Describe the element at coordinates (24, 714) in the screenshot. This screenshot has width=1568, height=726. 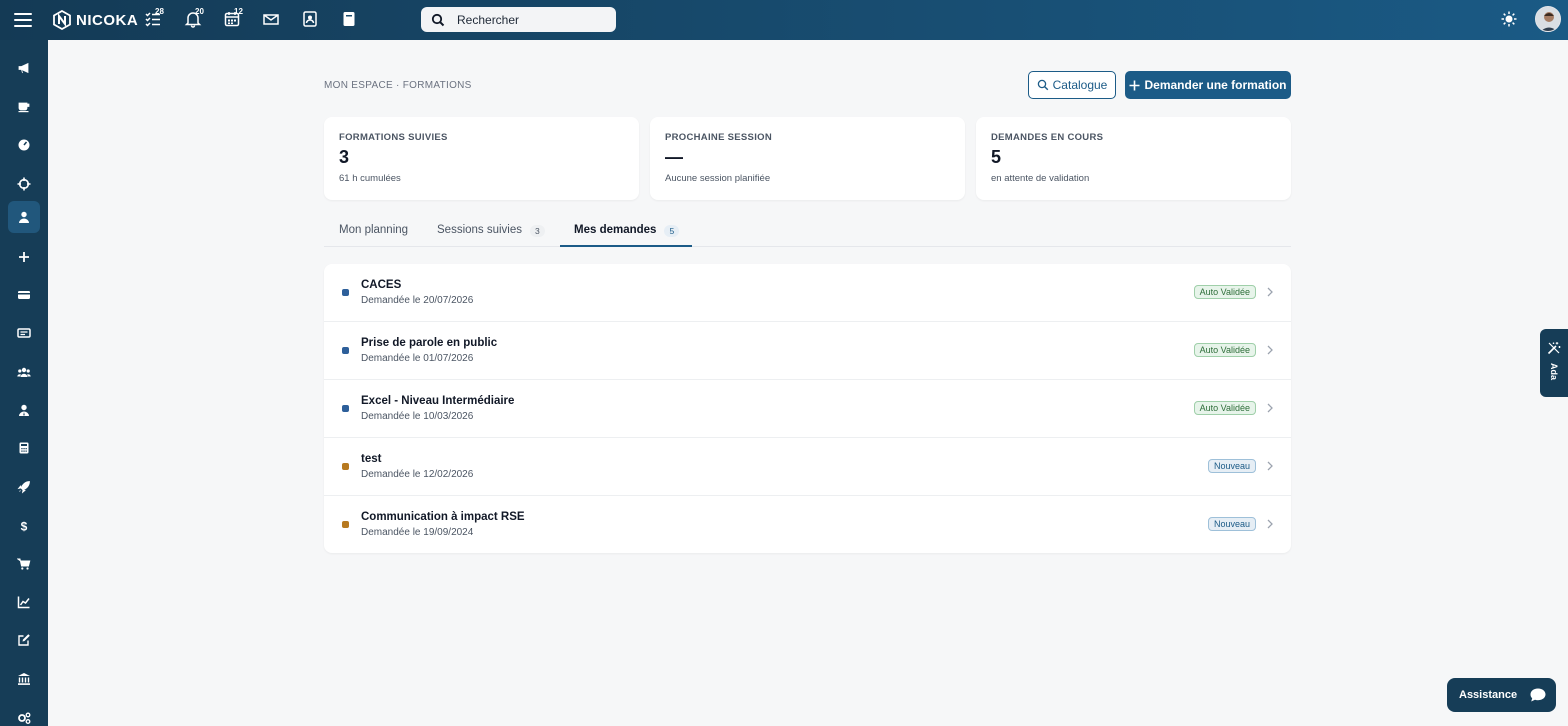
I see `cogs-icon` at that location.